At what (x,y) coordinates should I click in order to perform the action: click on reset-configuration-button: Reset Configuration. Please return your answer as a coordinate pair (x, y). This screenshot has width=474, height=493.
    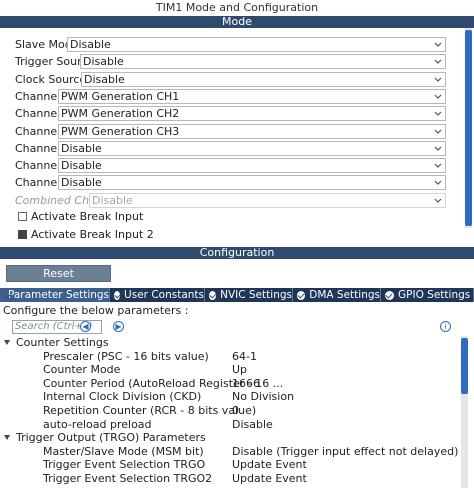
    Looking at the image, I should click on (58, 280).